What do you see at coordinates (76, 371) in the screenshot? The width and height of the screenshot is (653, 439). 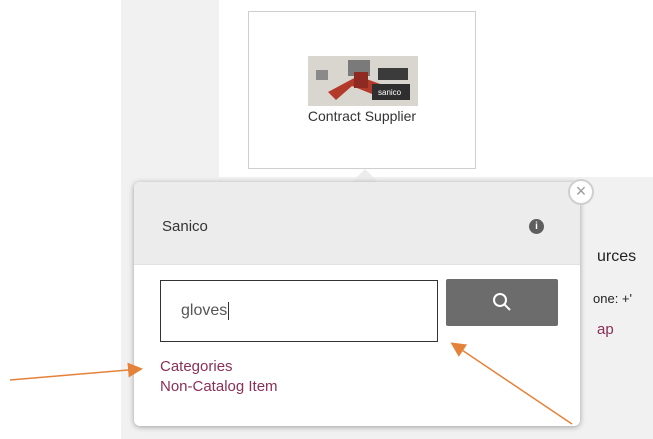 I see `annotation-arrow-categories` at bounding box center [76, 371].